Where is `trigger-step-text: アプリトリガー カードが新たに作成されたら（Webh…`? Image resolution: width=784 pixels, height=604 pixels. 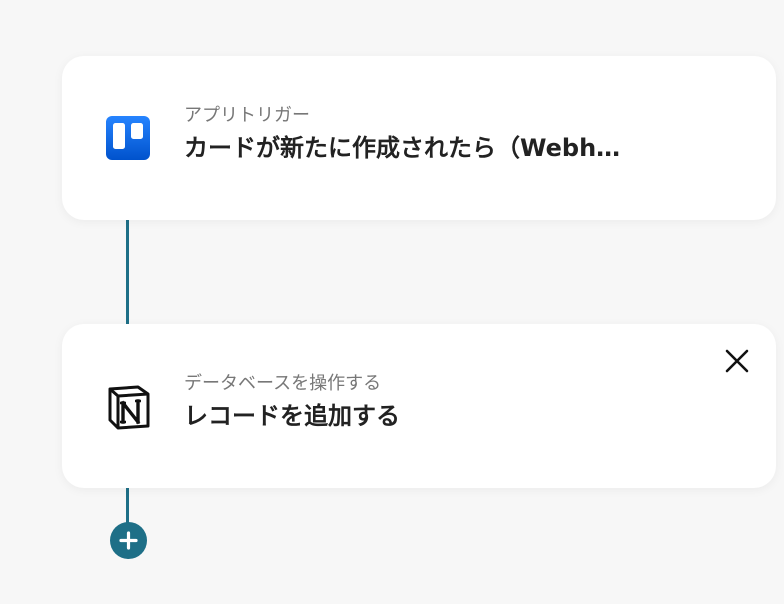 trigger-step-text: アプリトリガー カードが新たに作成されたら（Webh… is located at coordinates (444, 134).